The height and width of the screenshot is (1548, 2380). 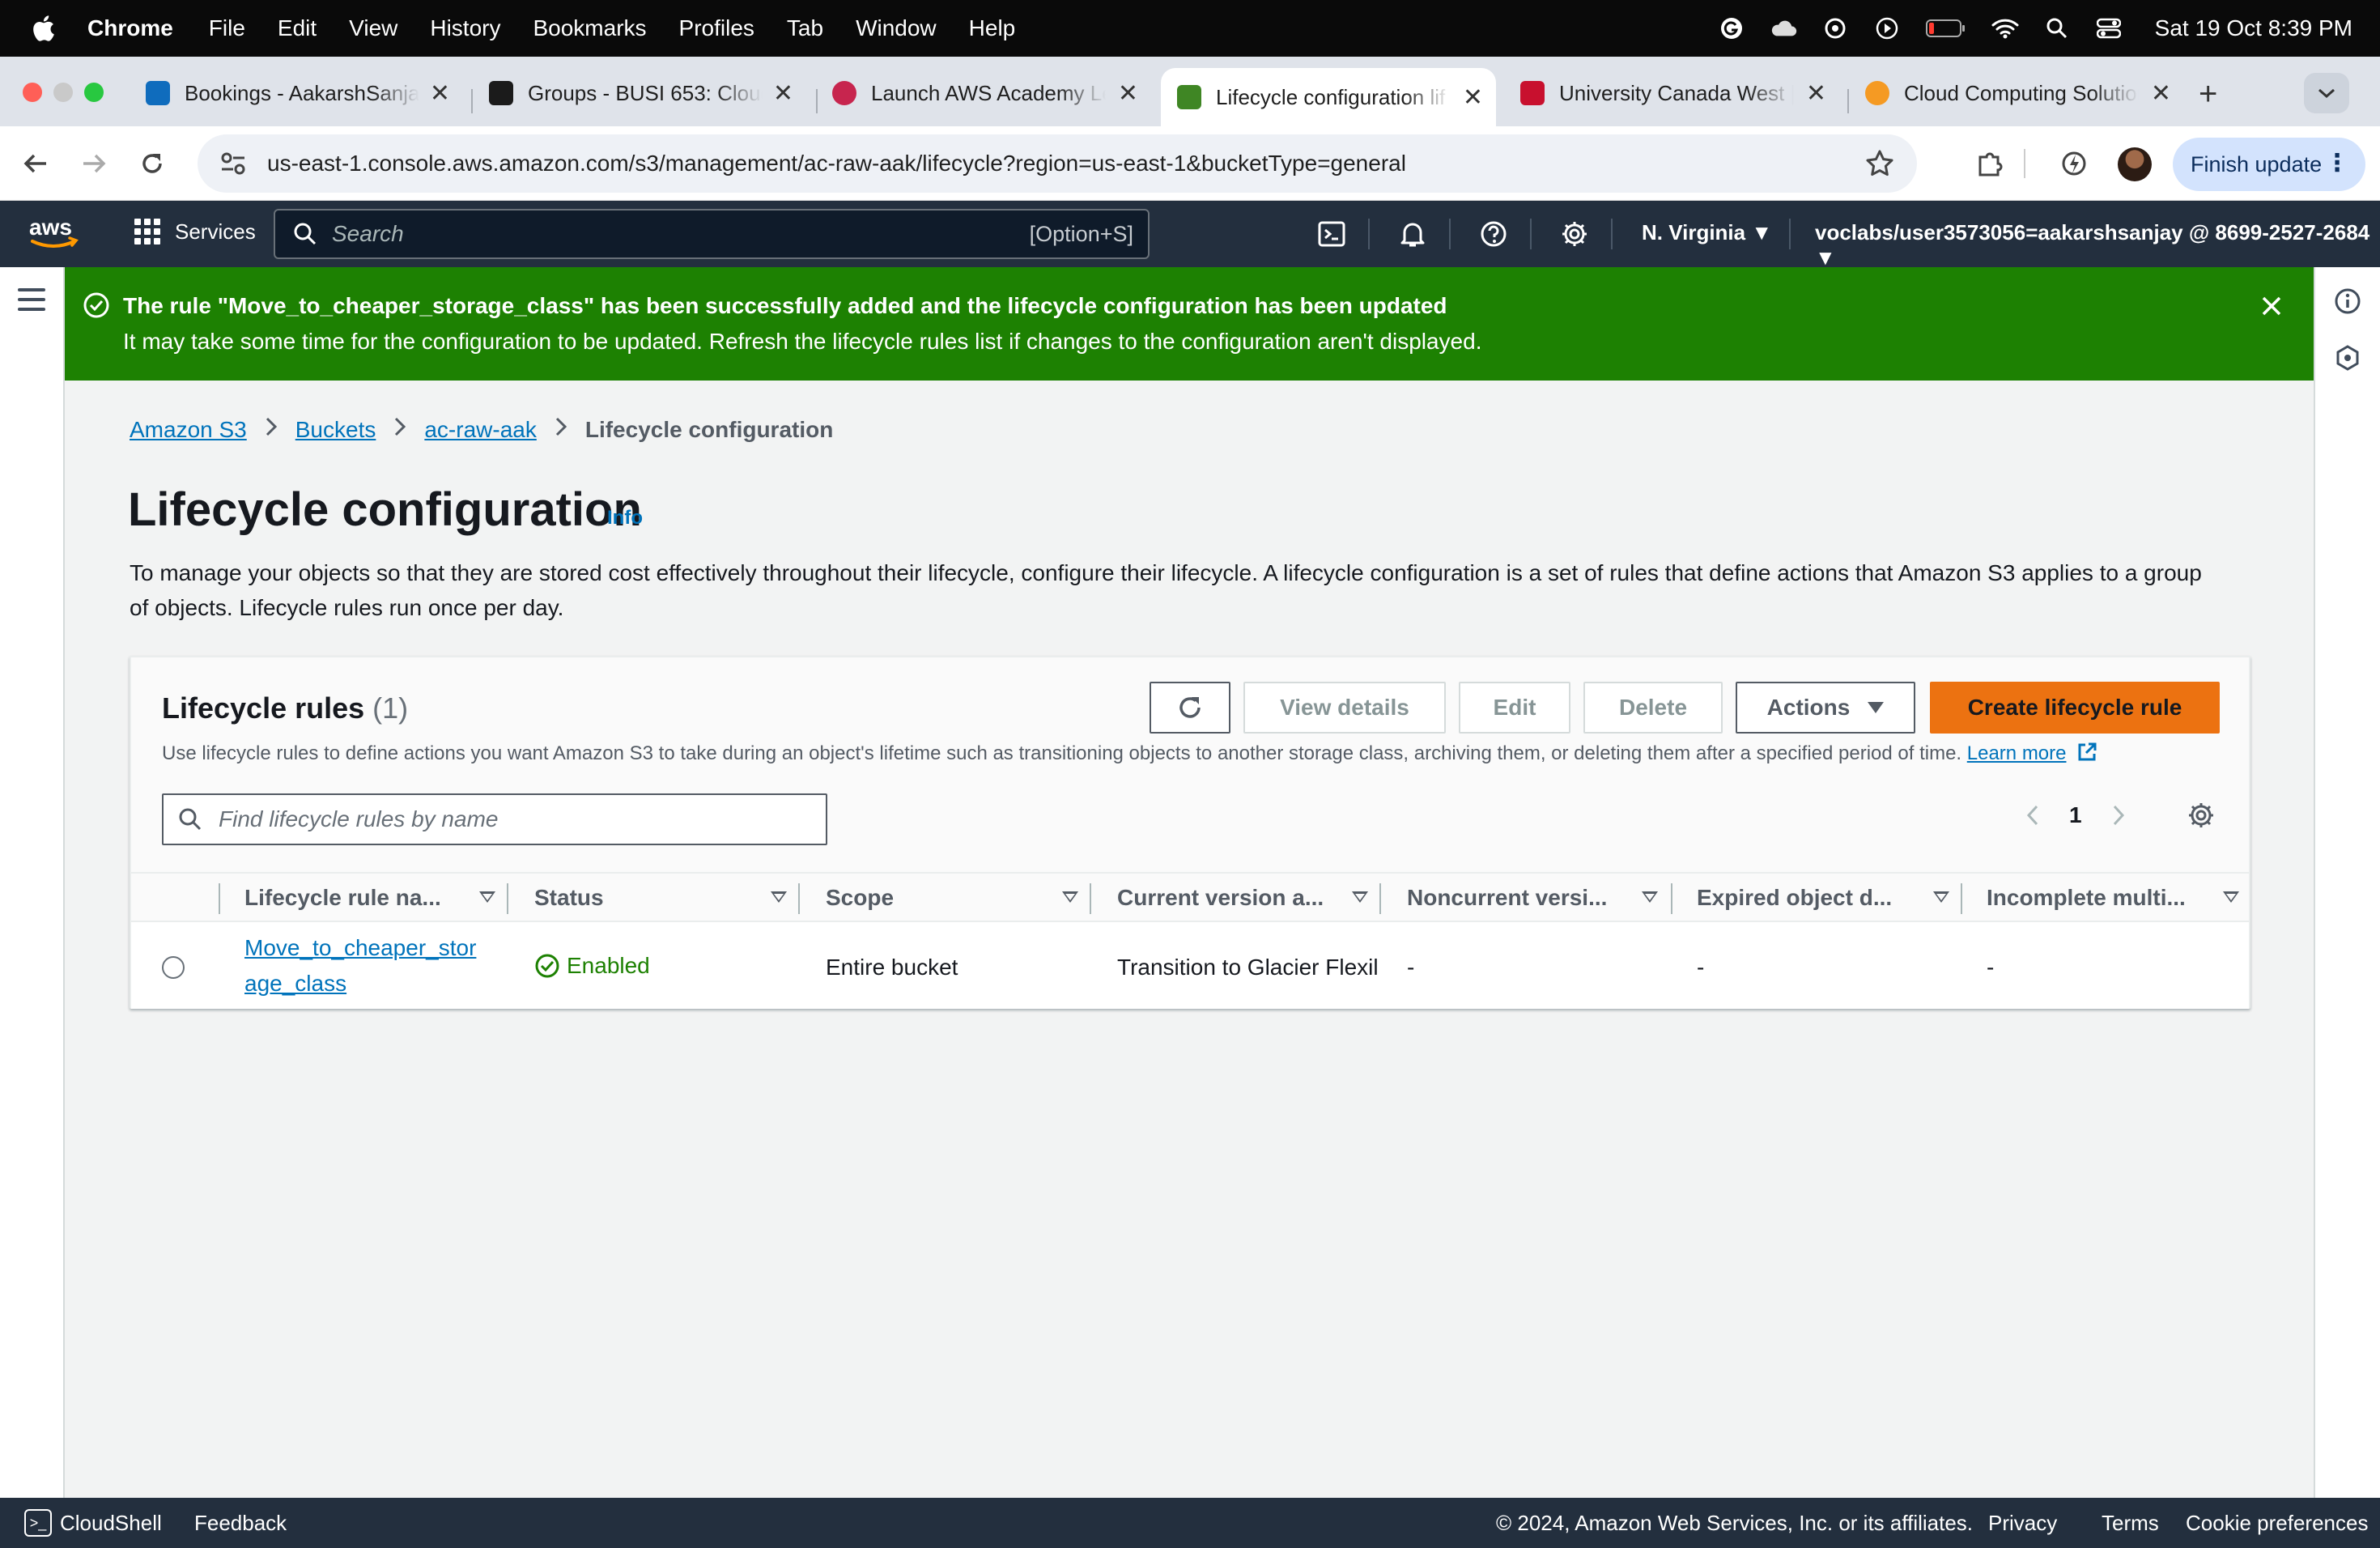 I want to click on forward-arrow-icon, so click(x=93, y=164).